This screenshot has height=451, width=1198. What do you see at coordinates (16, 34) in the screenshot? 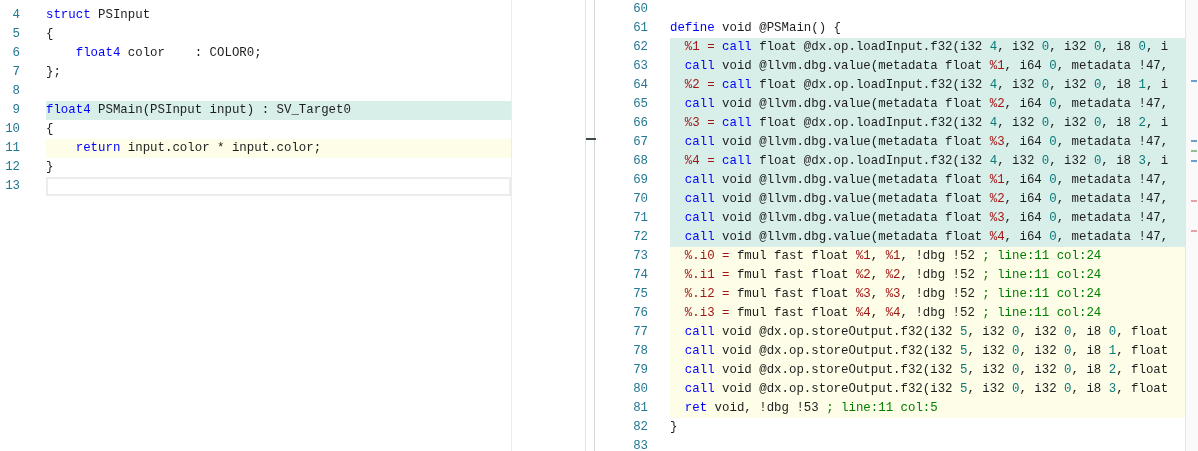
I see `line-number: 5` at bounding box center [16, 34].